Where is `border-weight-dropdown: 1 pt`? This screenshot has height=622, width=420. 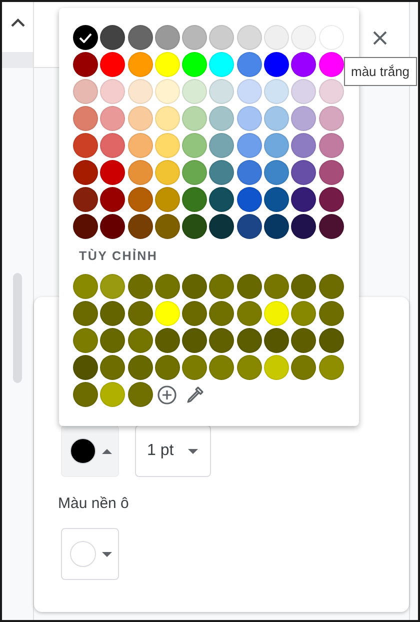 border-weight-dropdown: 1 pt is located at coordinates (173, 451).